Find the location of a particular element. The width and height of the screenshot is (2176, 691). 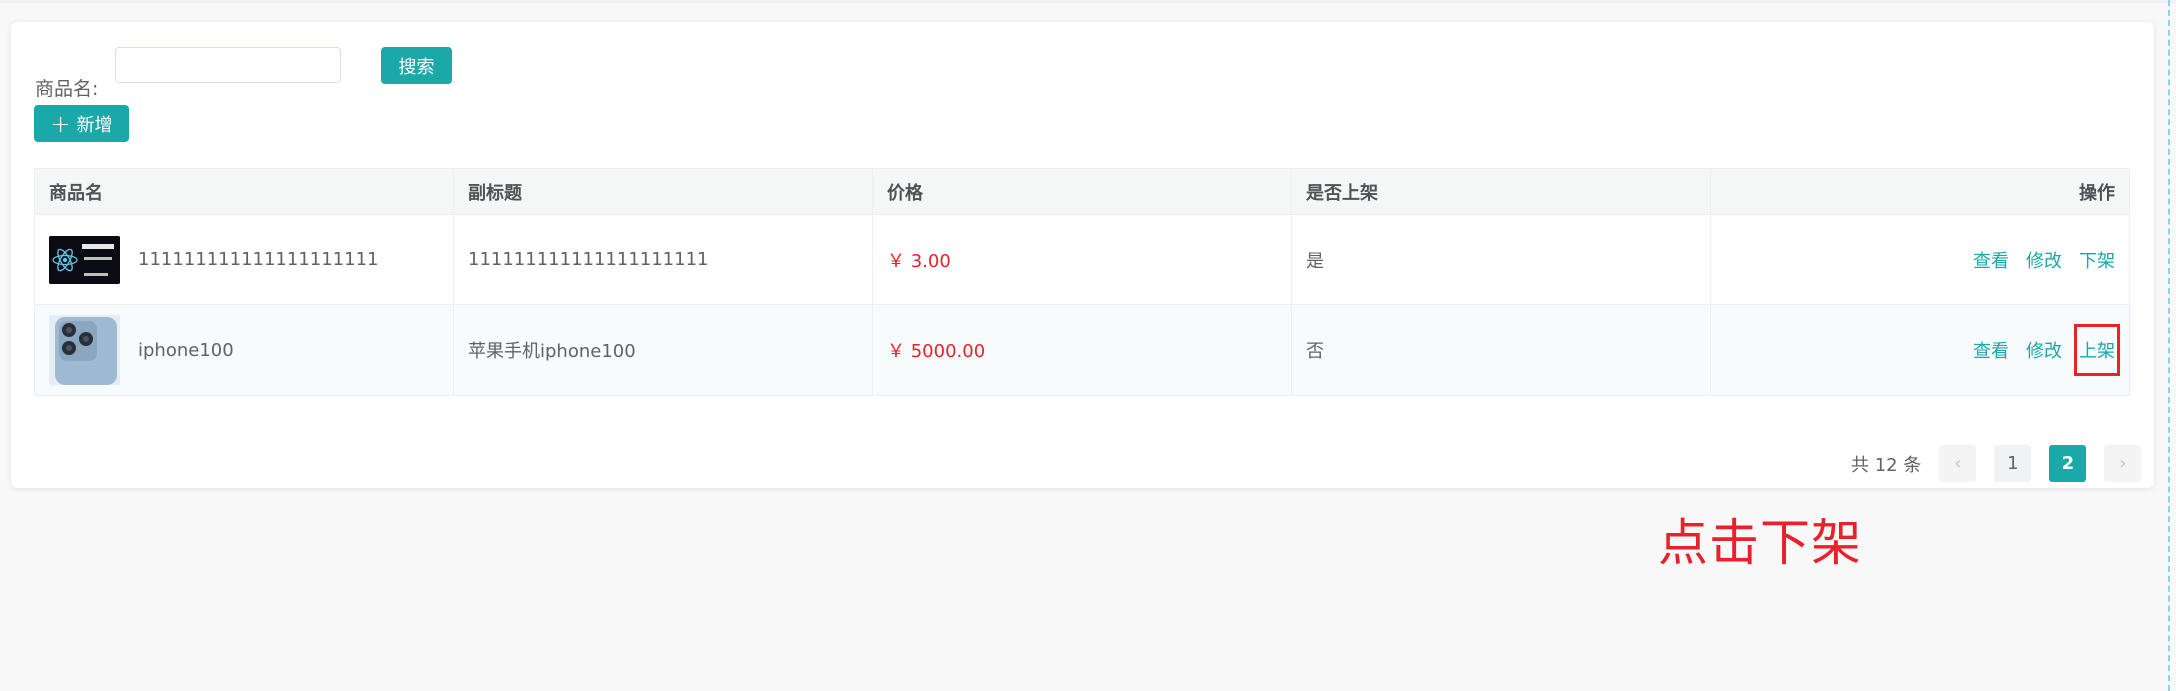

take-down-link: 下架 is located at coordinates (2097, 260).